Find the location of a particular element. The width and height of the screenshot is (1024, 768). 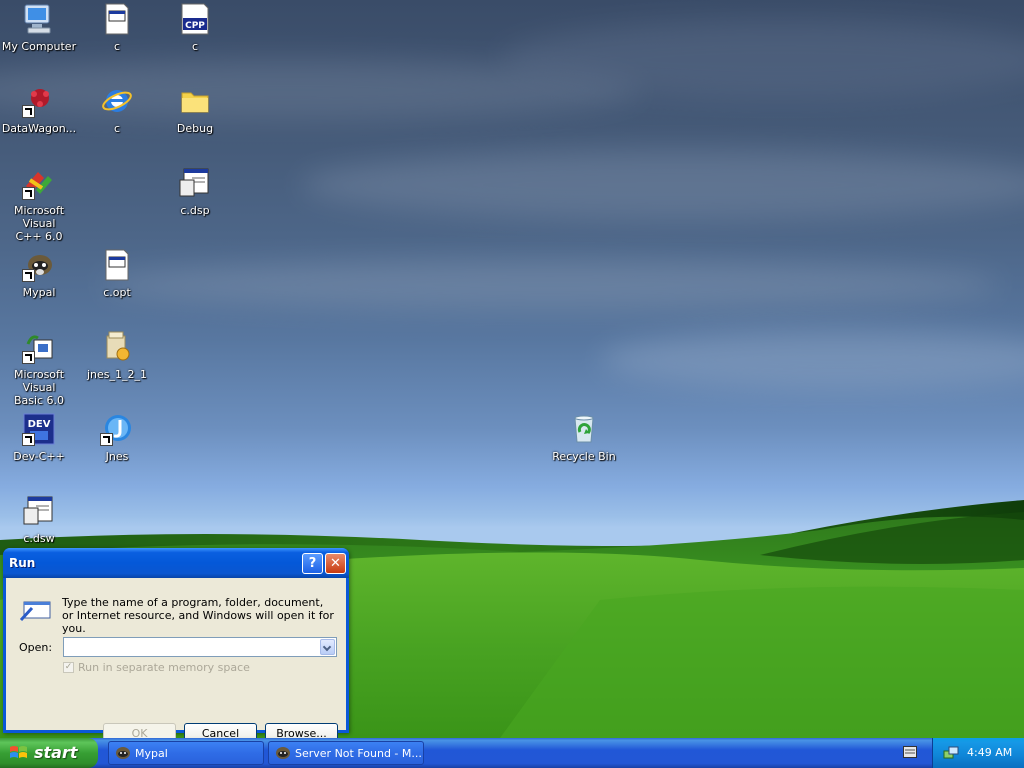

run-program-icon is located at coordinates (35, 611).